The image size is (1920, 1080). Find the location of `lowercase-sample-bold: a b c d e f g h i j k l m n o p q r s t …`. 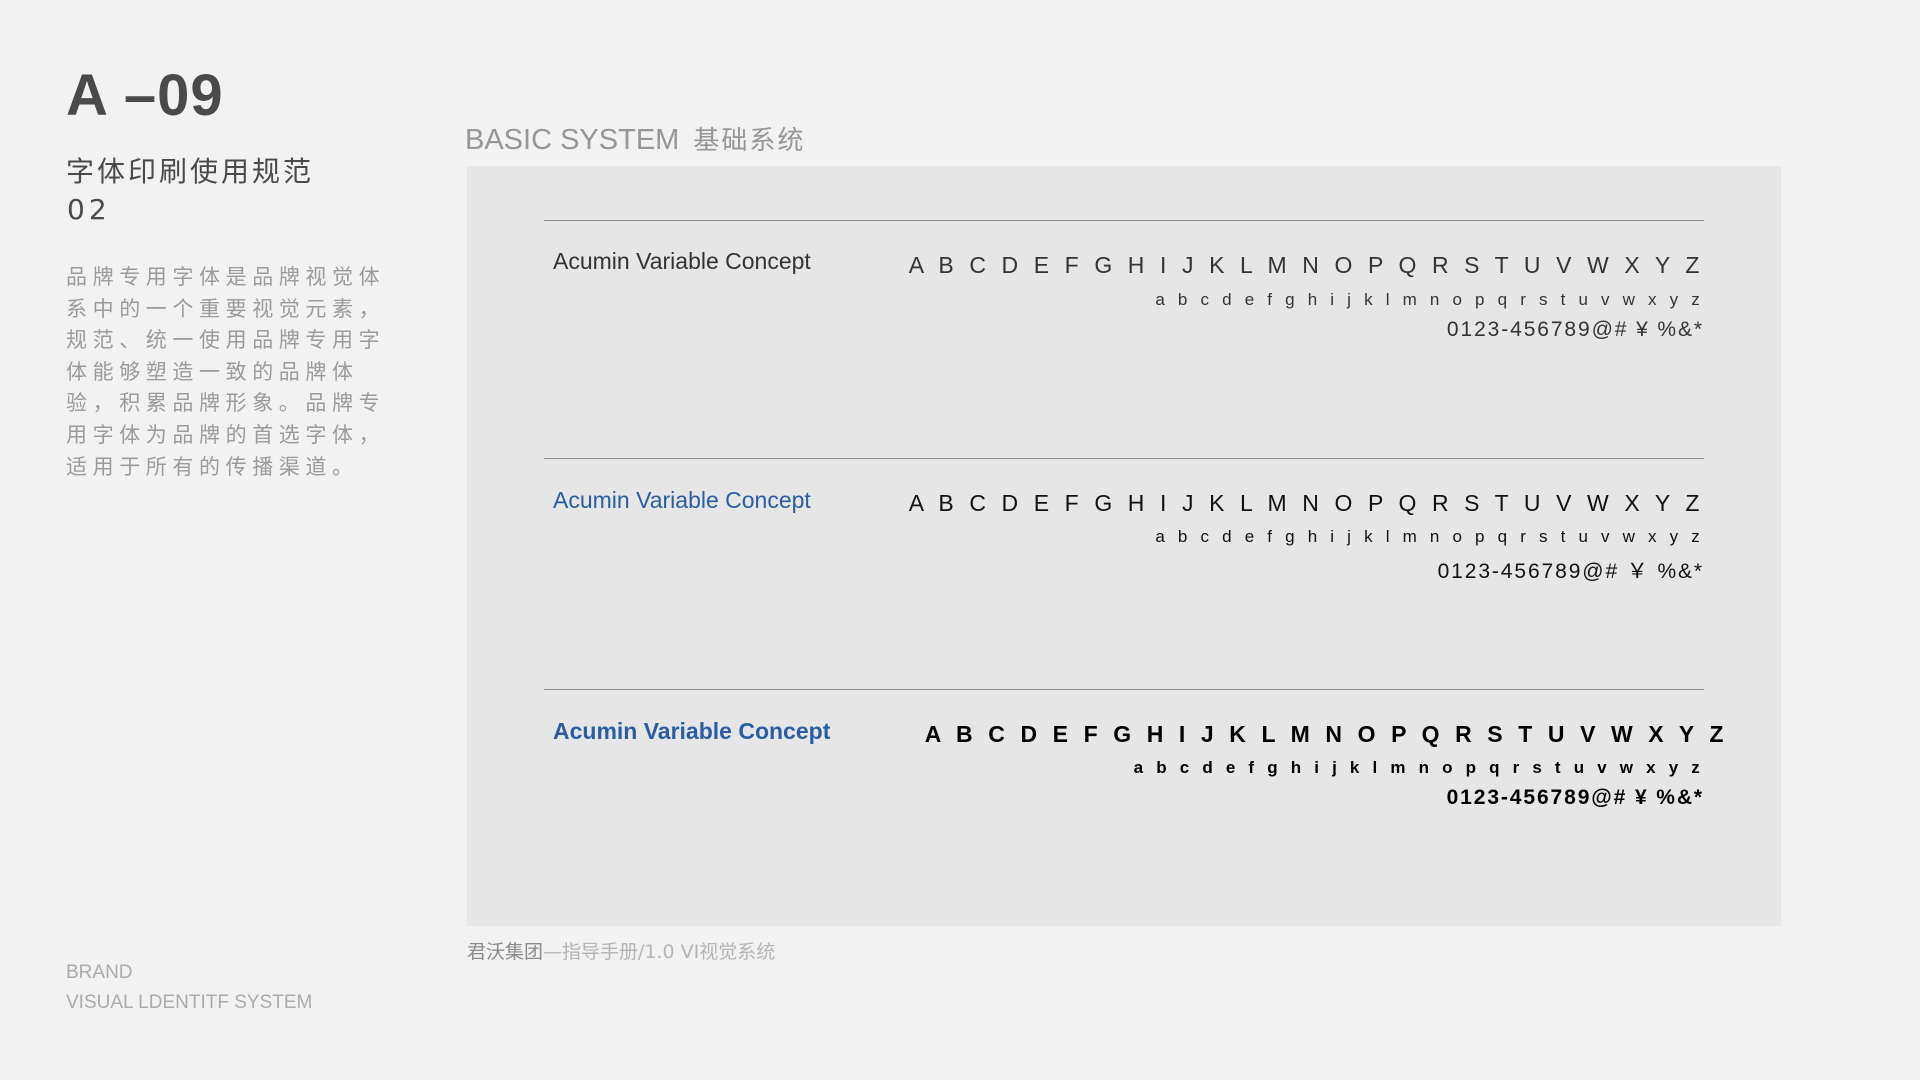

lowercase-sample-bold: a b c d e f g h i j k l m n o p q r s t … is located at coordinates (1418, 767).